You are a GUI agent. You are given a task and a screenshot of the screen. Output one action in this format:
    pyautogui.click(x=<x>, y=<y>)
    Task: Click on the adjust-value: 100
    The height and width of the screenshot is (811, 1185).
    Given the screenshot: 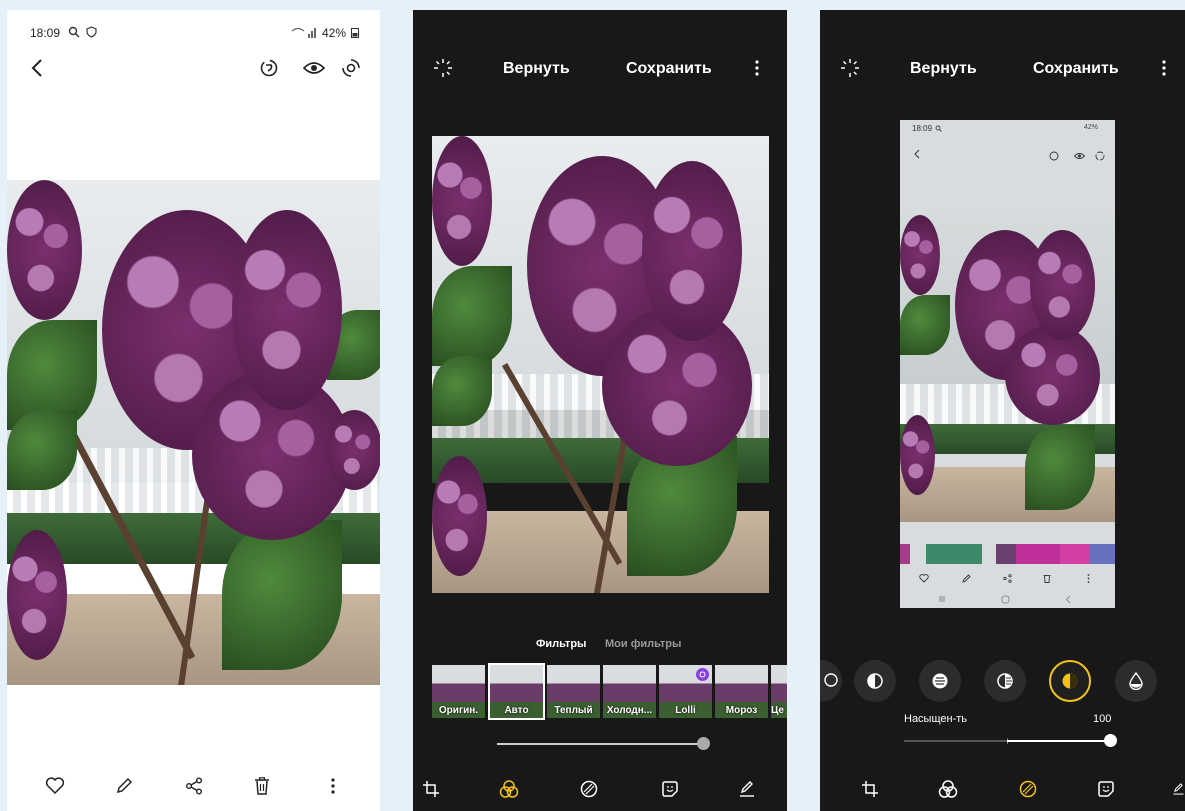 What is the action you would take?
    pyautogui.click(x=1102, y=719)
    